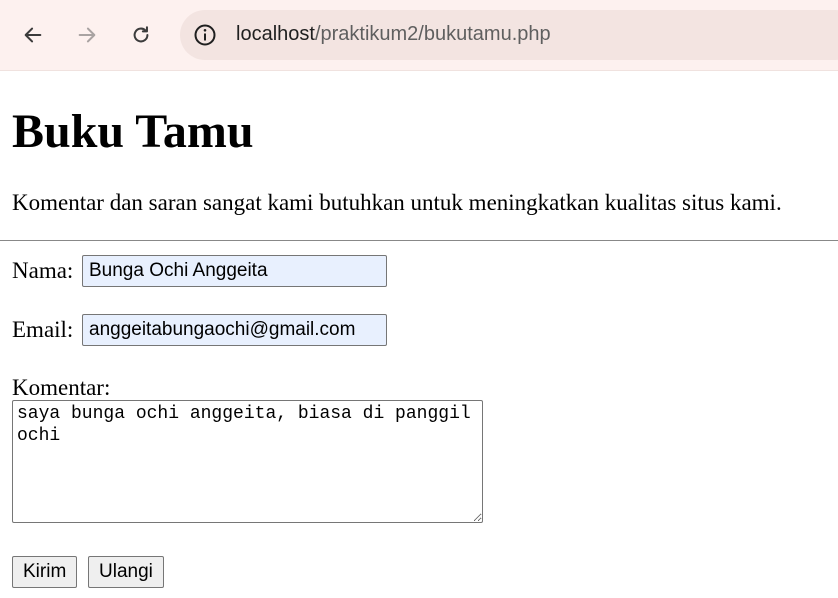 This screenshot has width=838, height=598. I want to click on arrow-left-icon, so click(33, 35).